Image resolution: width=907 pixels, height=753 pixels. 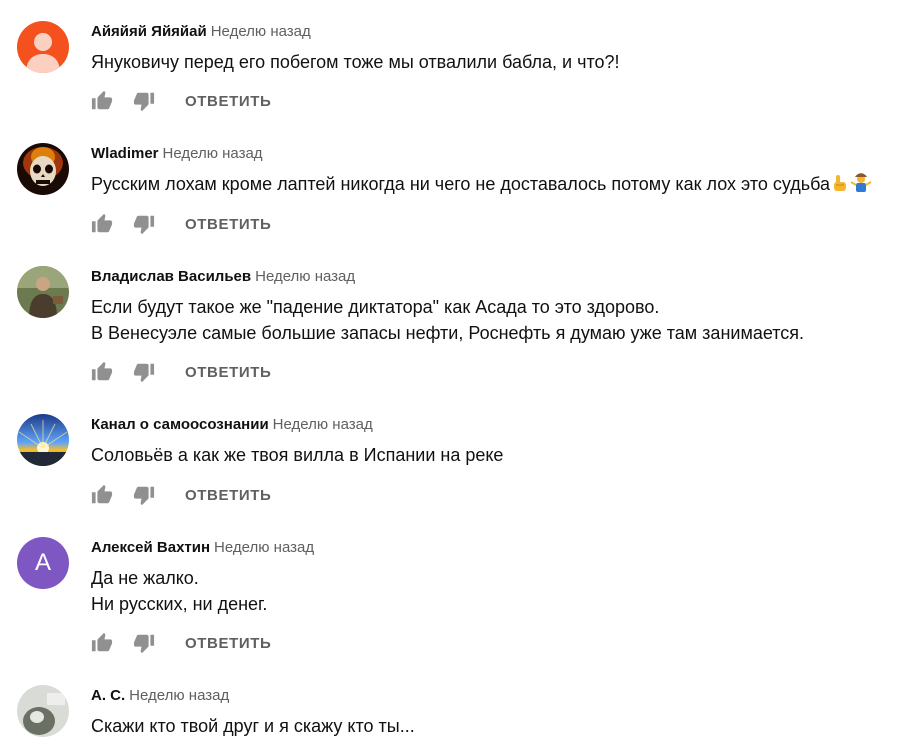 I want to click on avatar: А, so click(x=43, y=563).